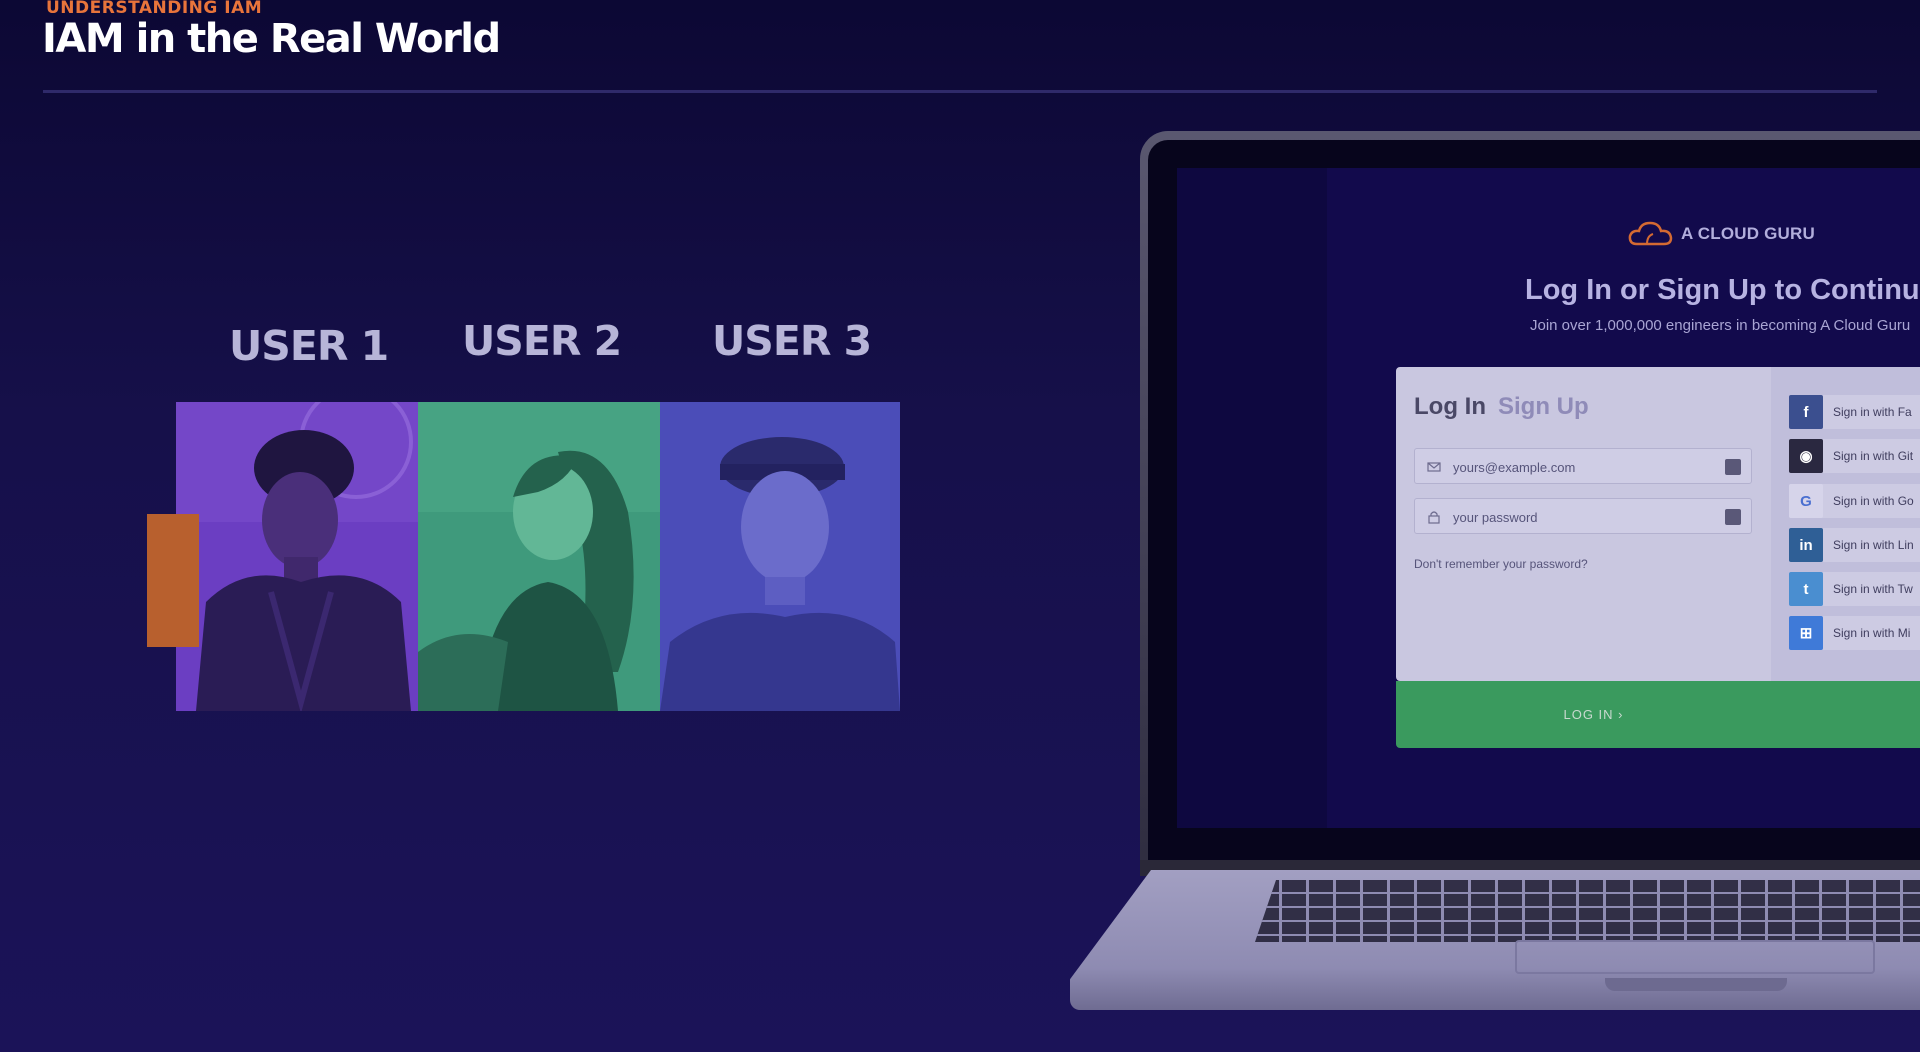 This screenshot has height=1052, width=1920. Describe the element at coordinates (1806, 456) in the screenshot. I see `github-icon: ◉` at that location.